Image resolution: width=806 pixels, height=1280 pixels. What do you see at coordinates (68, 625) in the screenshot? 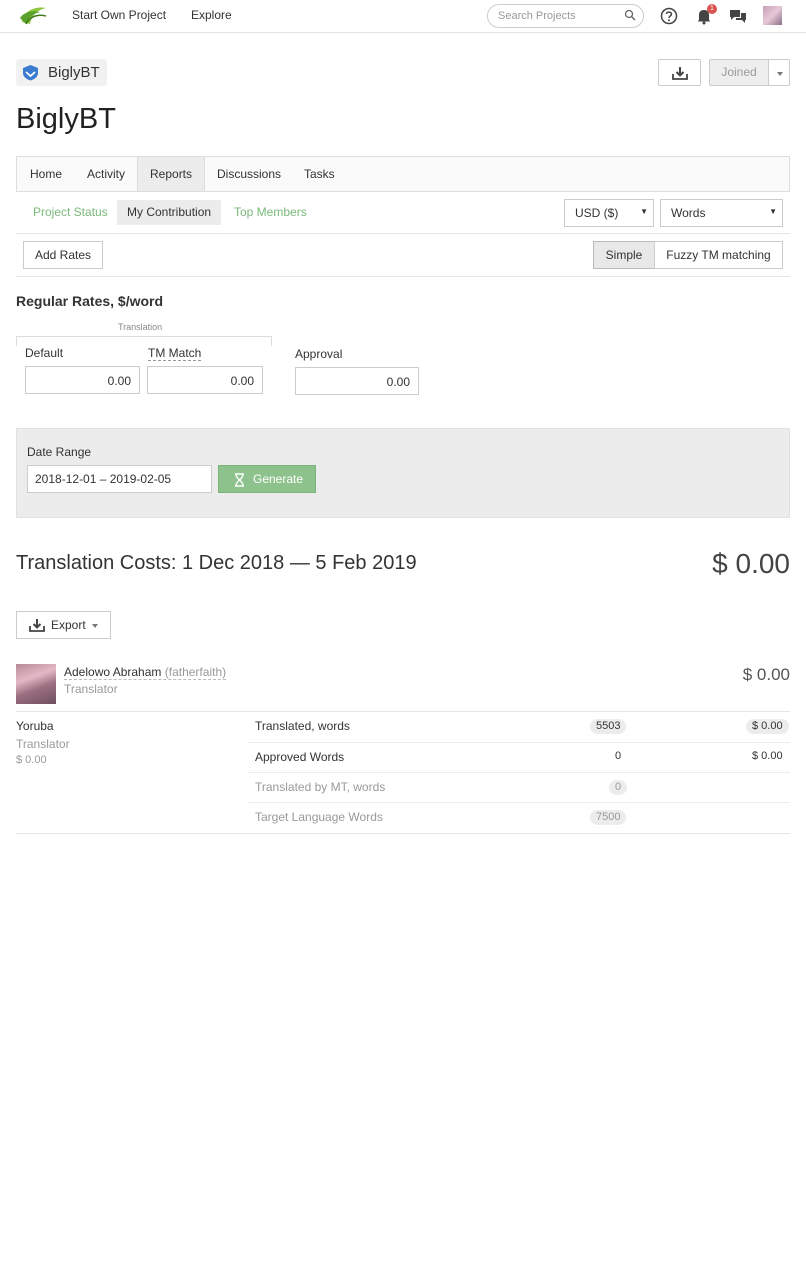
I see `export-label: Export` at bounding box center [68, 625].